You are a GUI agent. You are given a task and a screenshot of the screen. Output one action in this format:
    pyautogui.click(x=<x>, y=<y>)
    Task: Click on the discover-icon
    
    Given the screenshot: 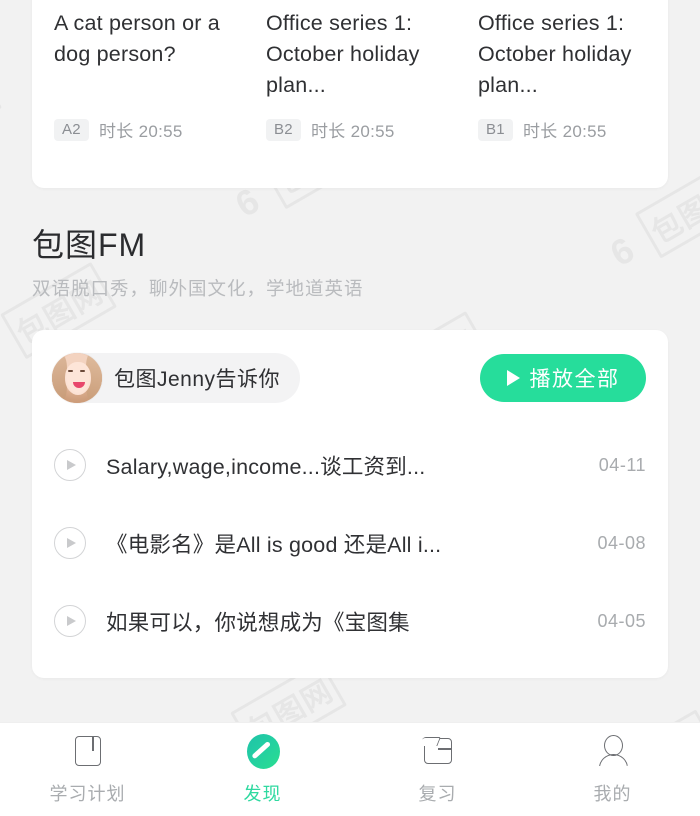 What is the action you would take?
    pyautogui.click(x=263, y=752)
    